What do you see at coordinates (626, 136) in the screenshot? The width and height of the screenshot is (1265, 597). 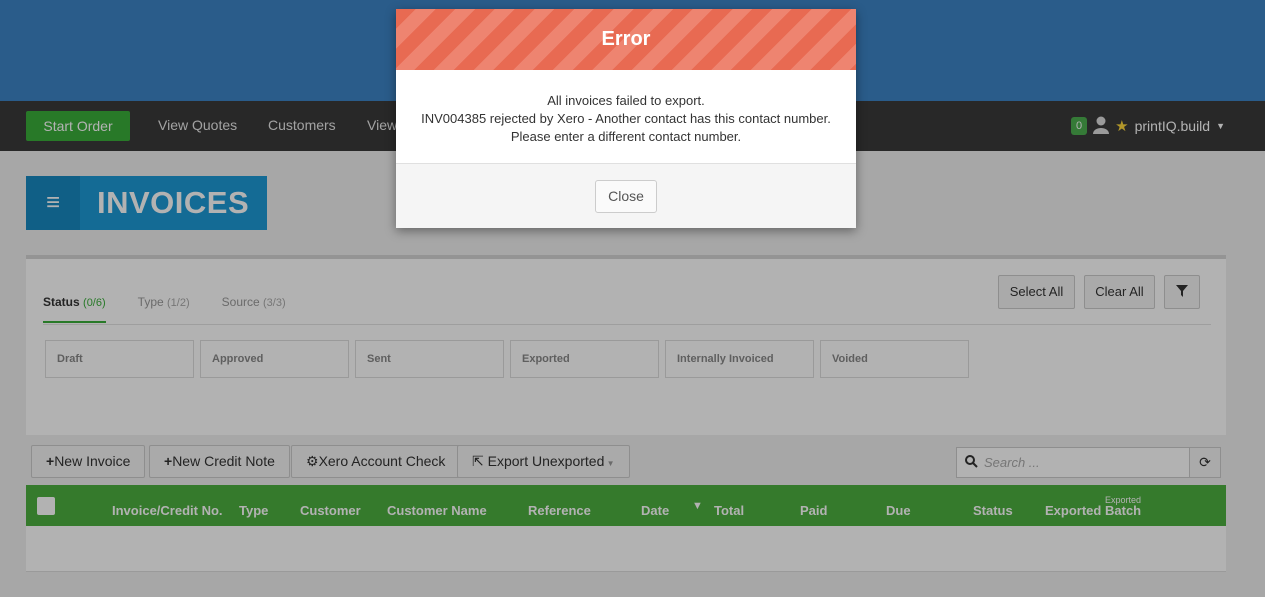 I see `error-message-line-3: Please enter a different contact number.` at bounding box center [626, 136].